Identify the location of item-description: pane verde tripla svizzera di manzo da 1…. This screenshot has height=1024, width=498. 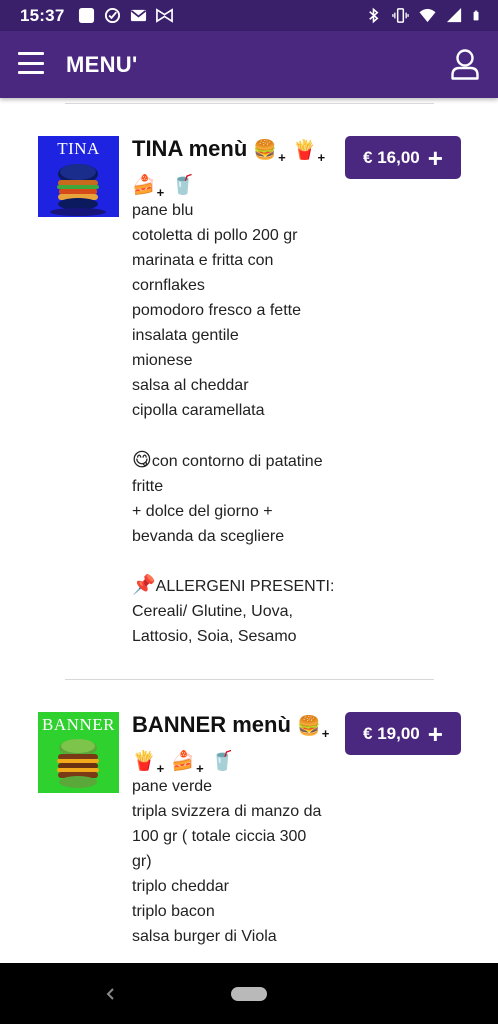
(227, 861).